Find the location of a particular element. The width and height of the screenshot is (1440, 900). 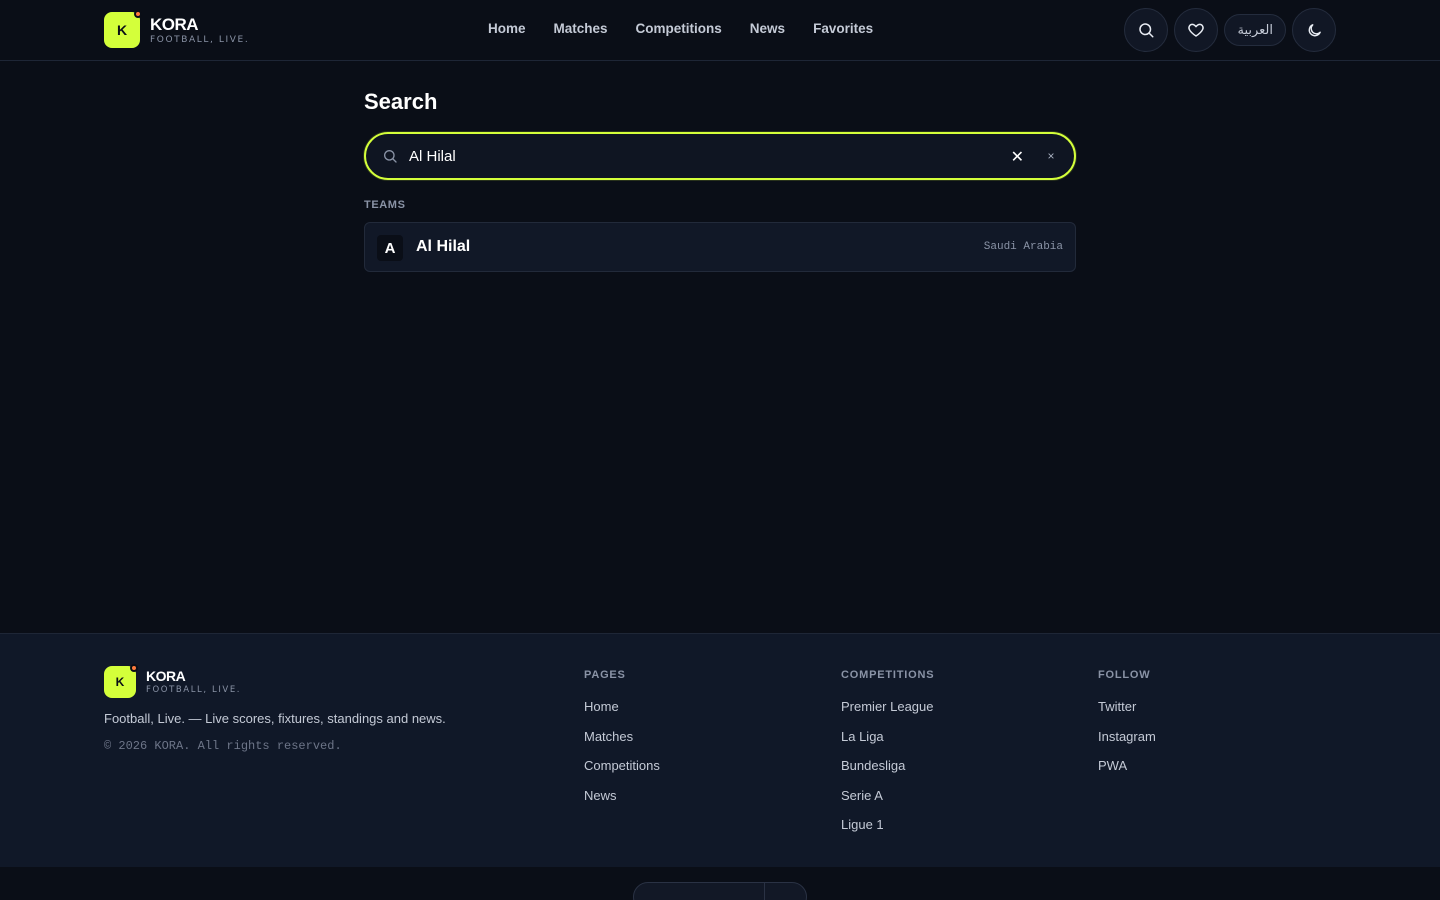

header-actions: العربية is located at coordinates (1230, 30).